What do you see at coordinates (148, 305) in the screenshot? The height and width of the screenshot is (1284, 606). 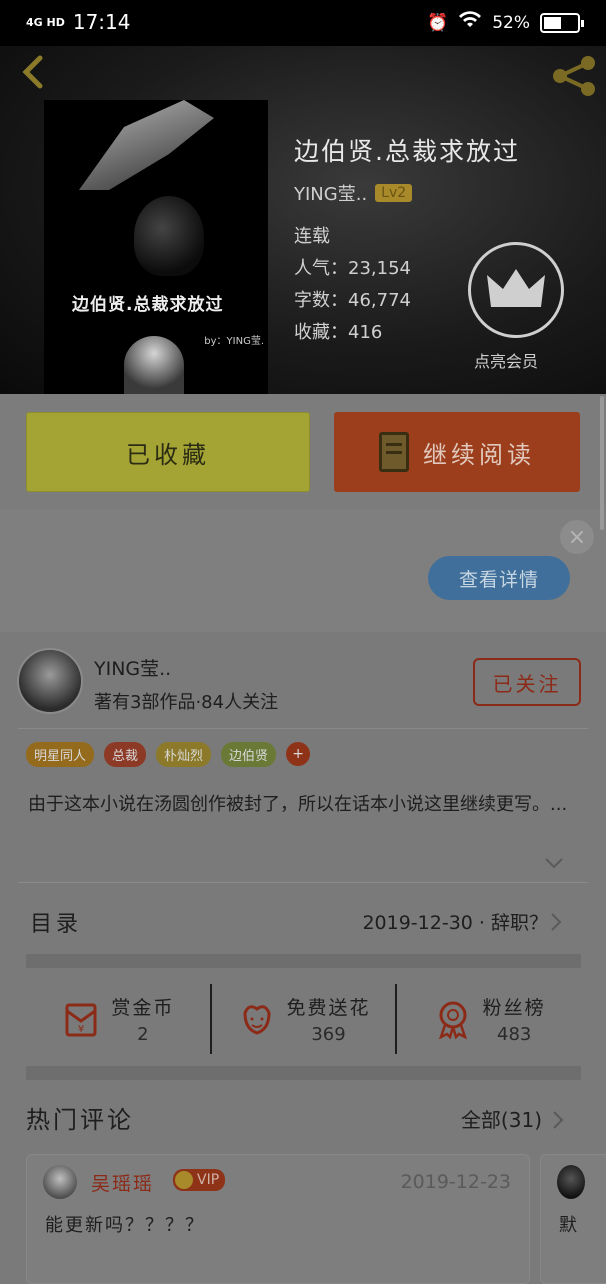 I see `cover-title: 边伯贤.总裁求放过` at bounding box center [148, 305].